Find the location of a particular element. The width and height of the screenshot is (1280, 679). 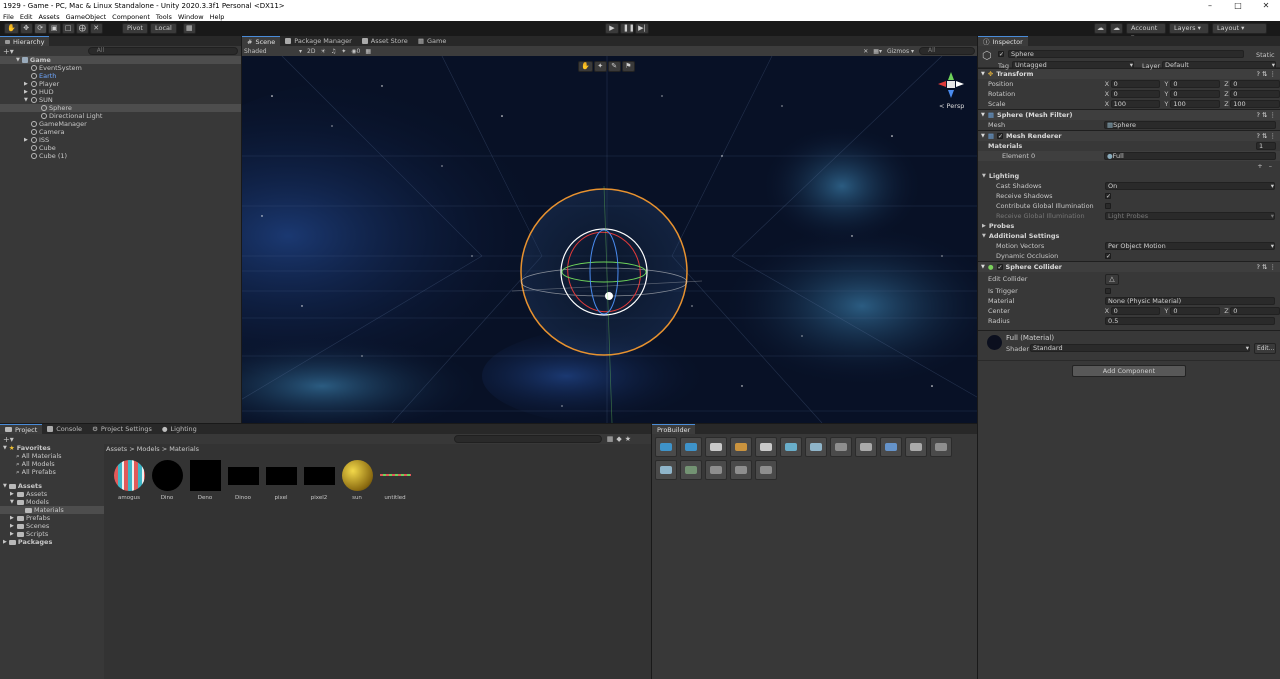

motion-vectors-dropdown: Per Object Motion ▾ is located at coordinates (1190, 246).